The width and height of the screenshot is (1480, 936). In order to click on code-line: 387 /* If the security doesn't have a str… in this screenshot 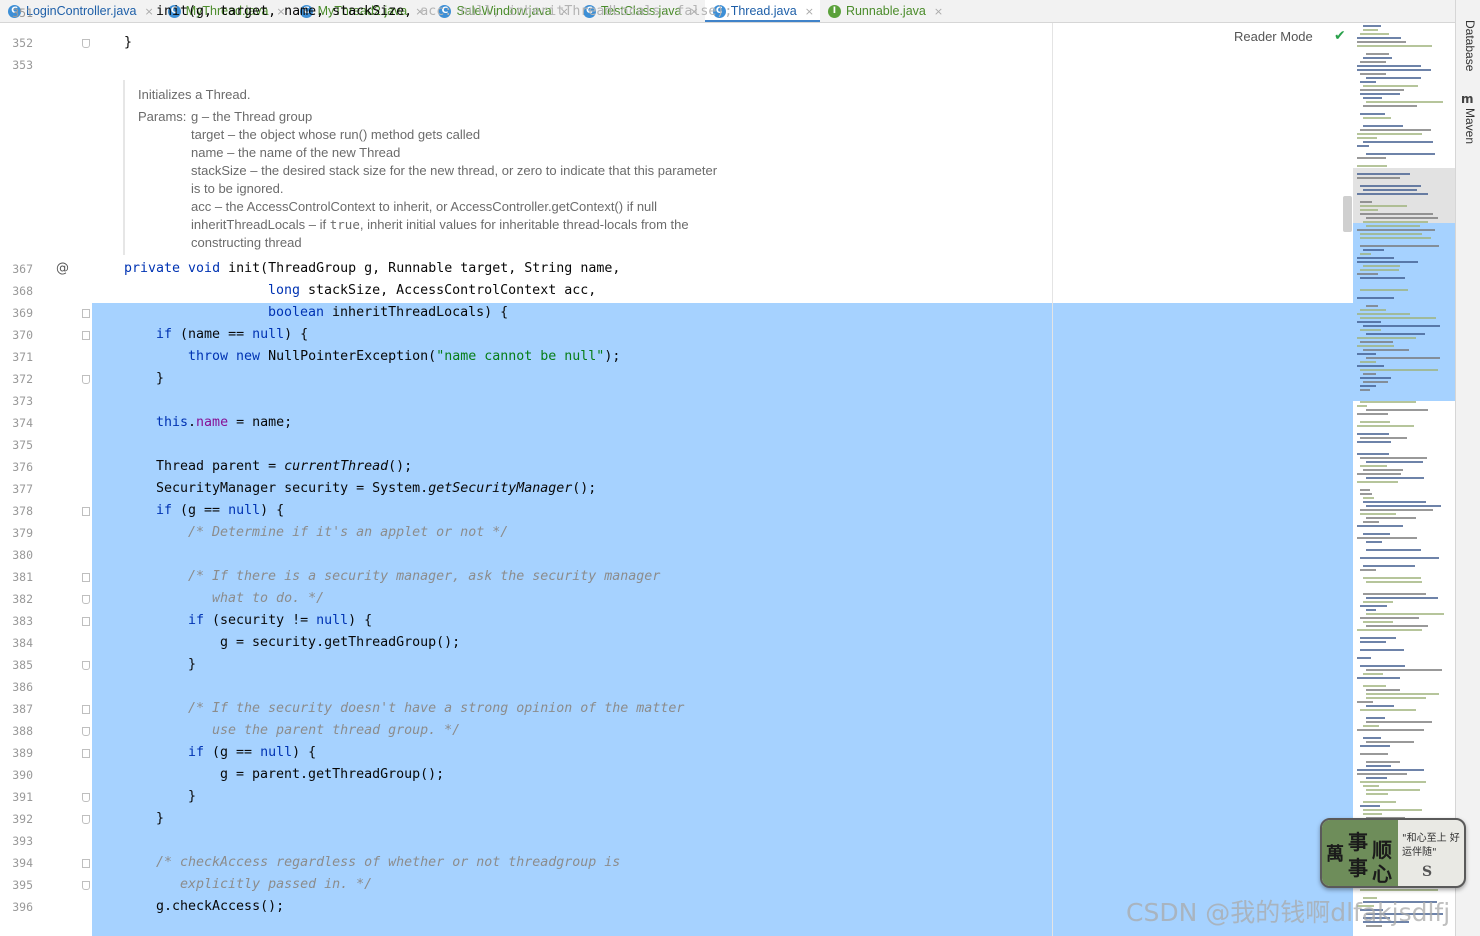, I will do `click(676, 710)`.